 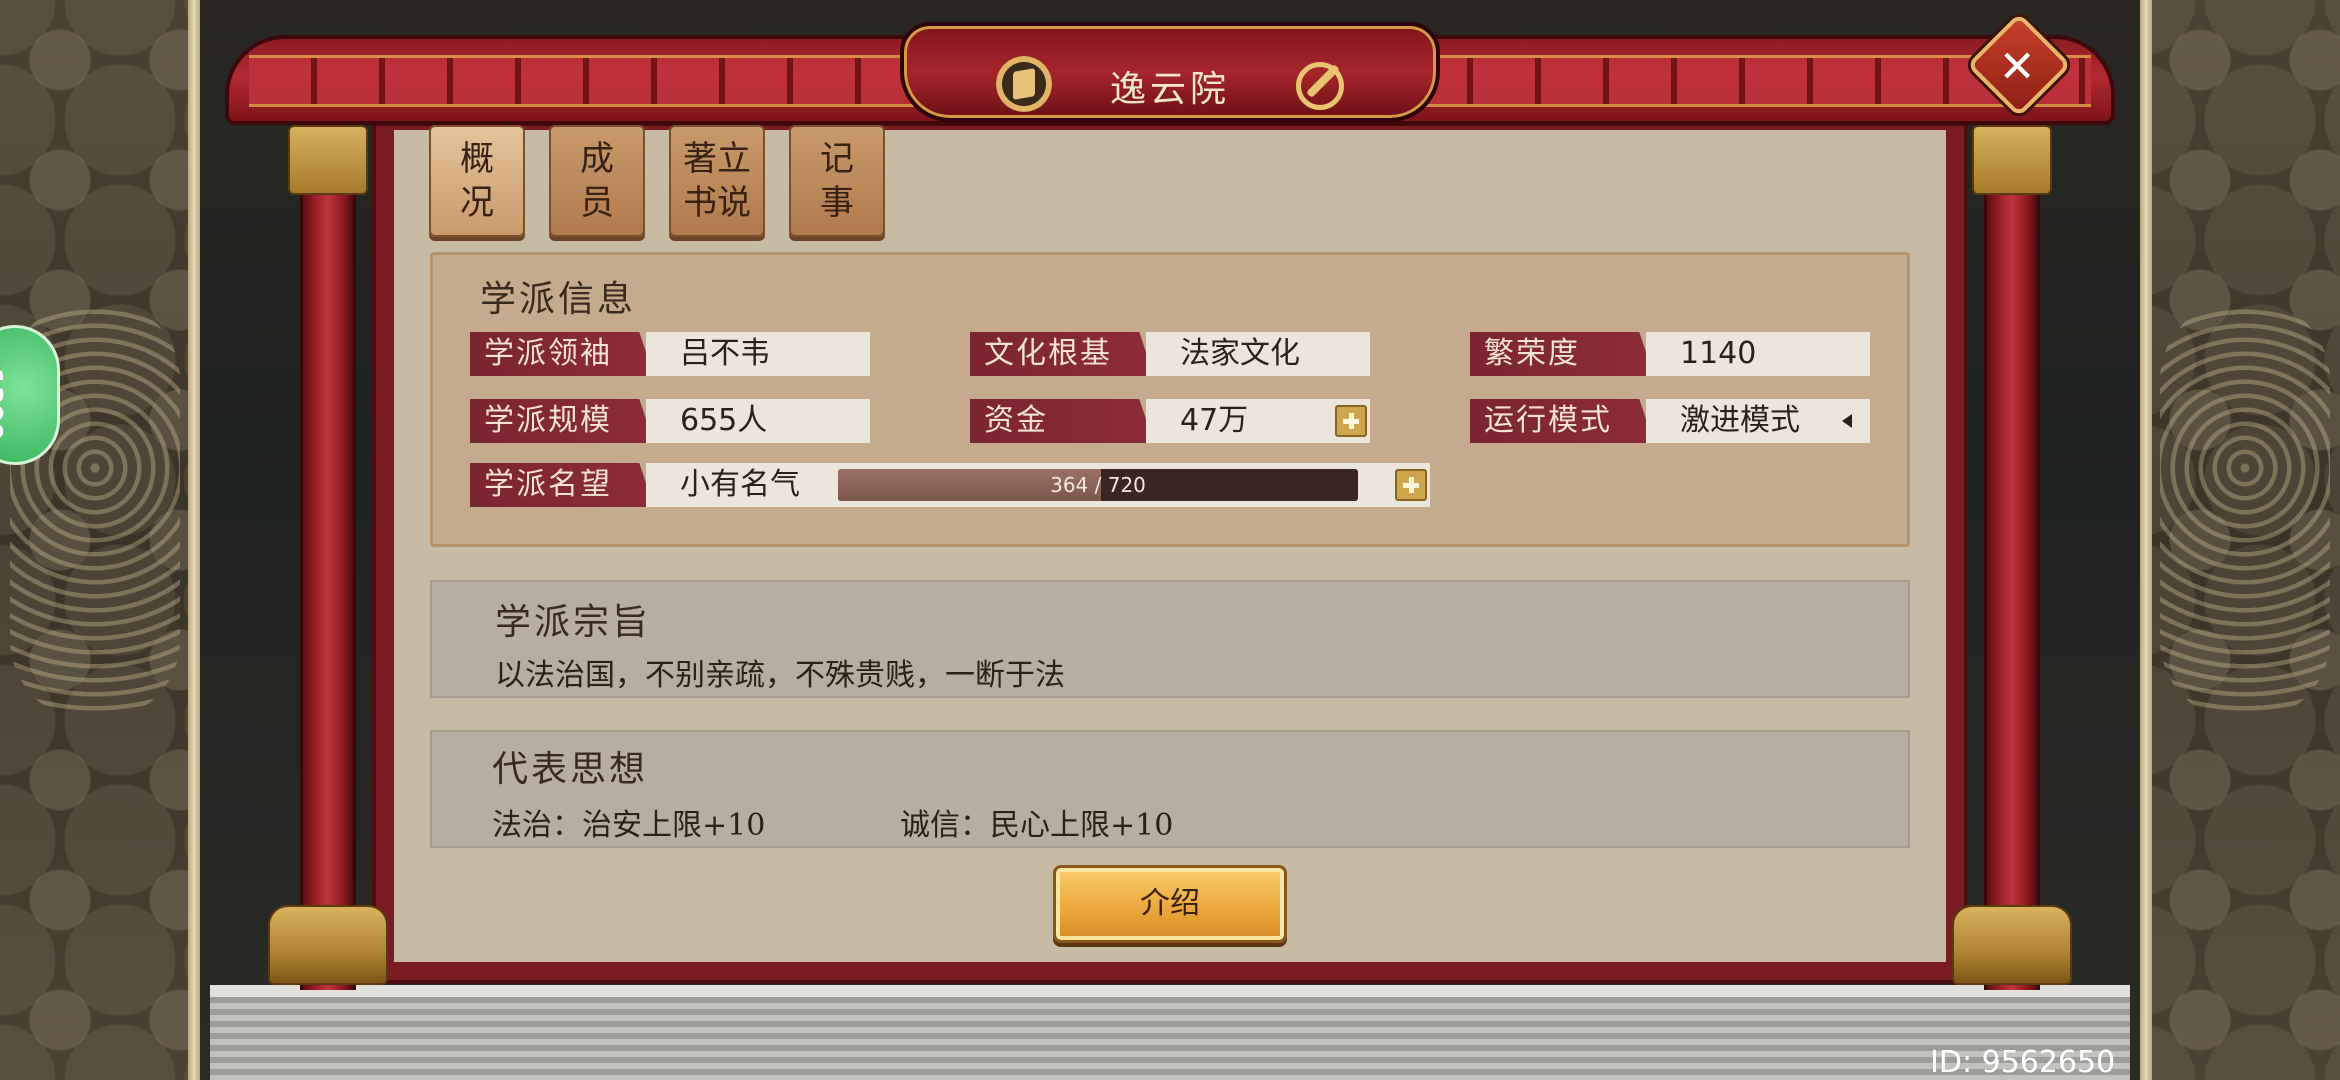 What do you see at coordinates (2245, 510) in the screenshot?
I see `dragon-pattern` at bounding box center [2245, 510].